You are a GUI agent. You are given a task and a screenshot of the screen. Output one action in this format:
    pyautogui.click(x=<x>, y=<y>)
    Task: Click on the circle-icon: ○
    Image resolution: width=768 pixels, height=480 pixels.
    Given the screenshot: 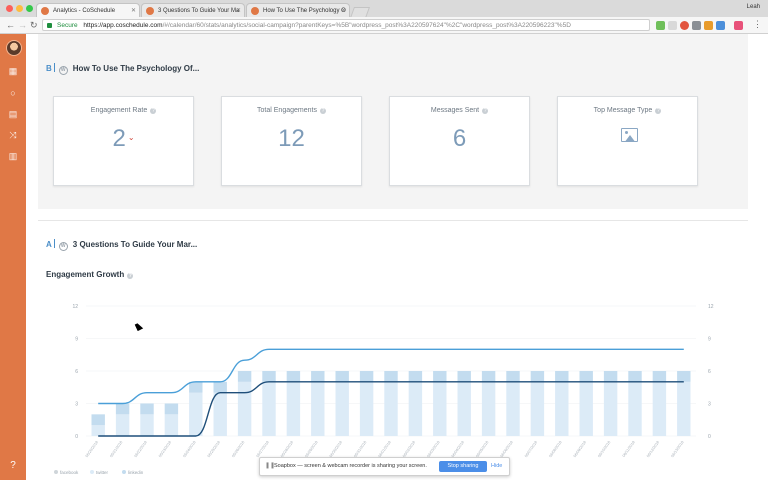 What is the action you would take?
    pyautogui.click(x=13, y=93)
    